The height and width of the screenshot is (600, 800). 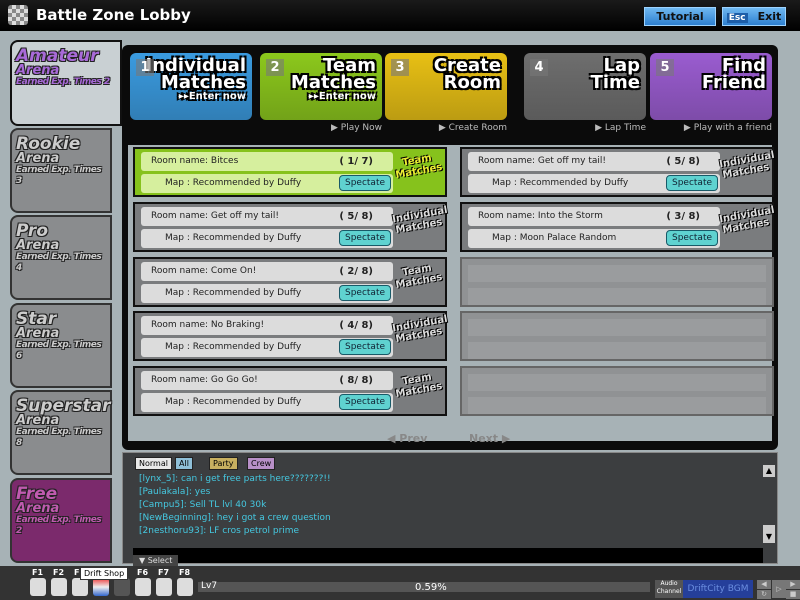 I want to click on match-type-badge: Team Matches, so click(x=417, y=166).